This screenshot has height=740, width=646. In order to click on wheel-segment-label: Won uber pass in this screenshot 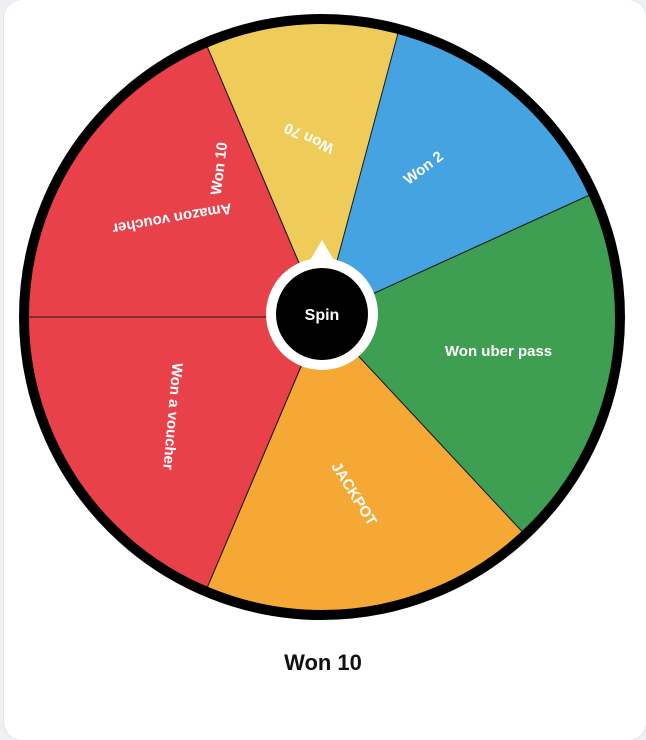, I will do `click(498, 351)`.